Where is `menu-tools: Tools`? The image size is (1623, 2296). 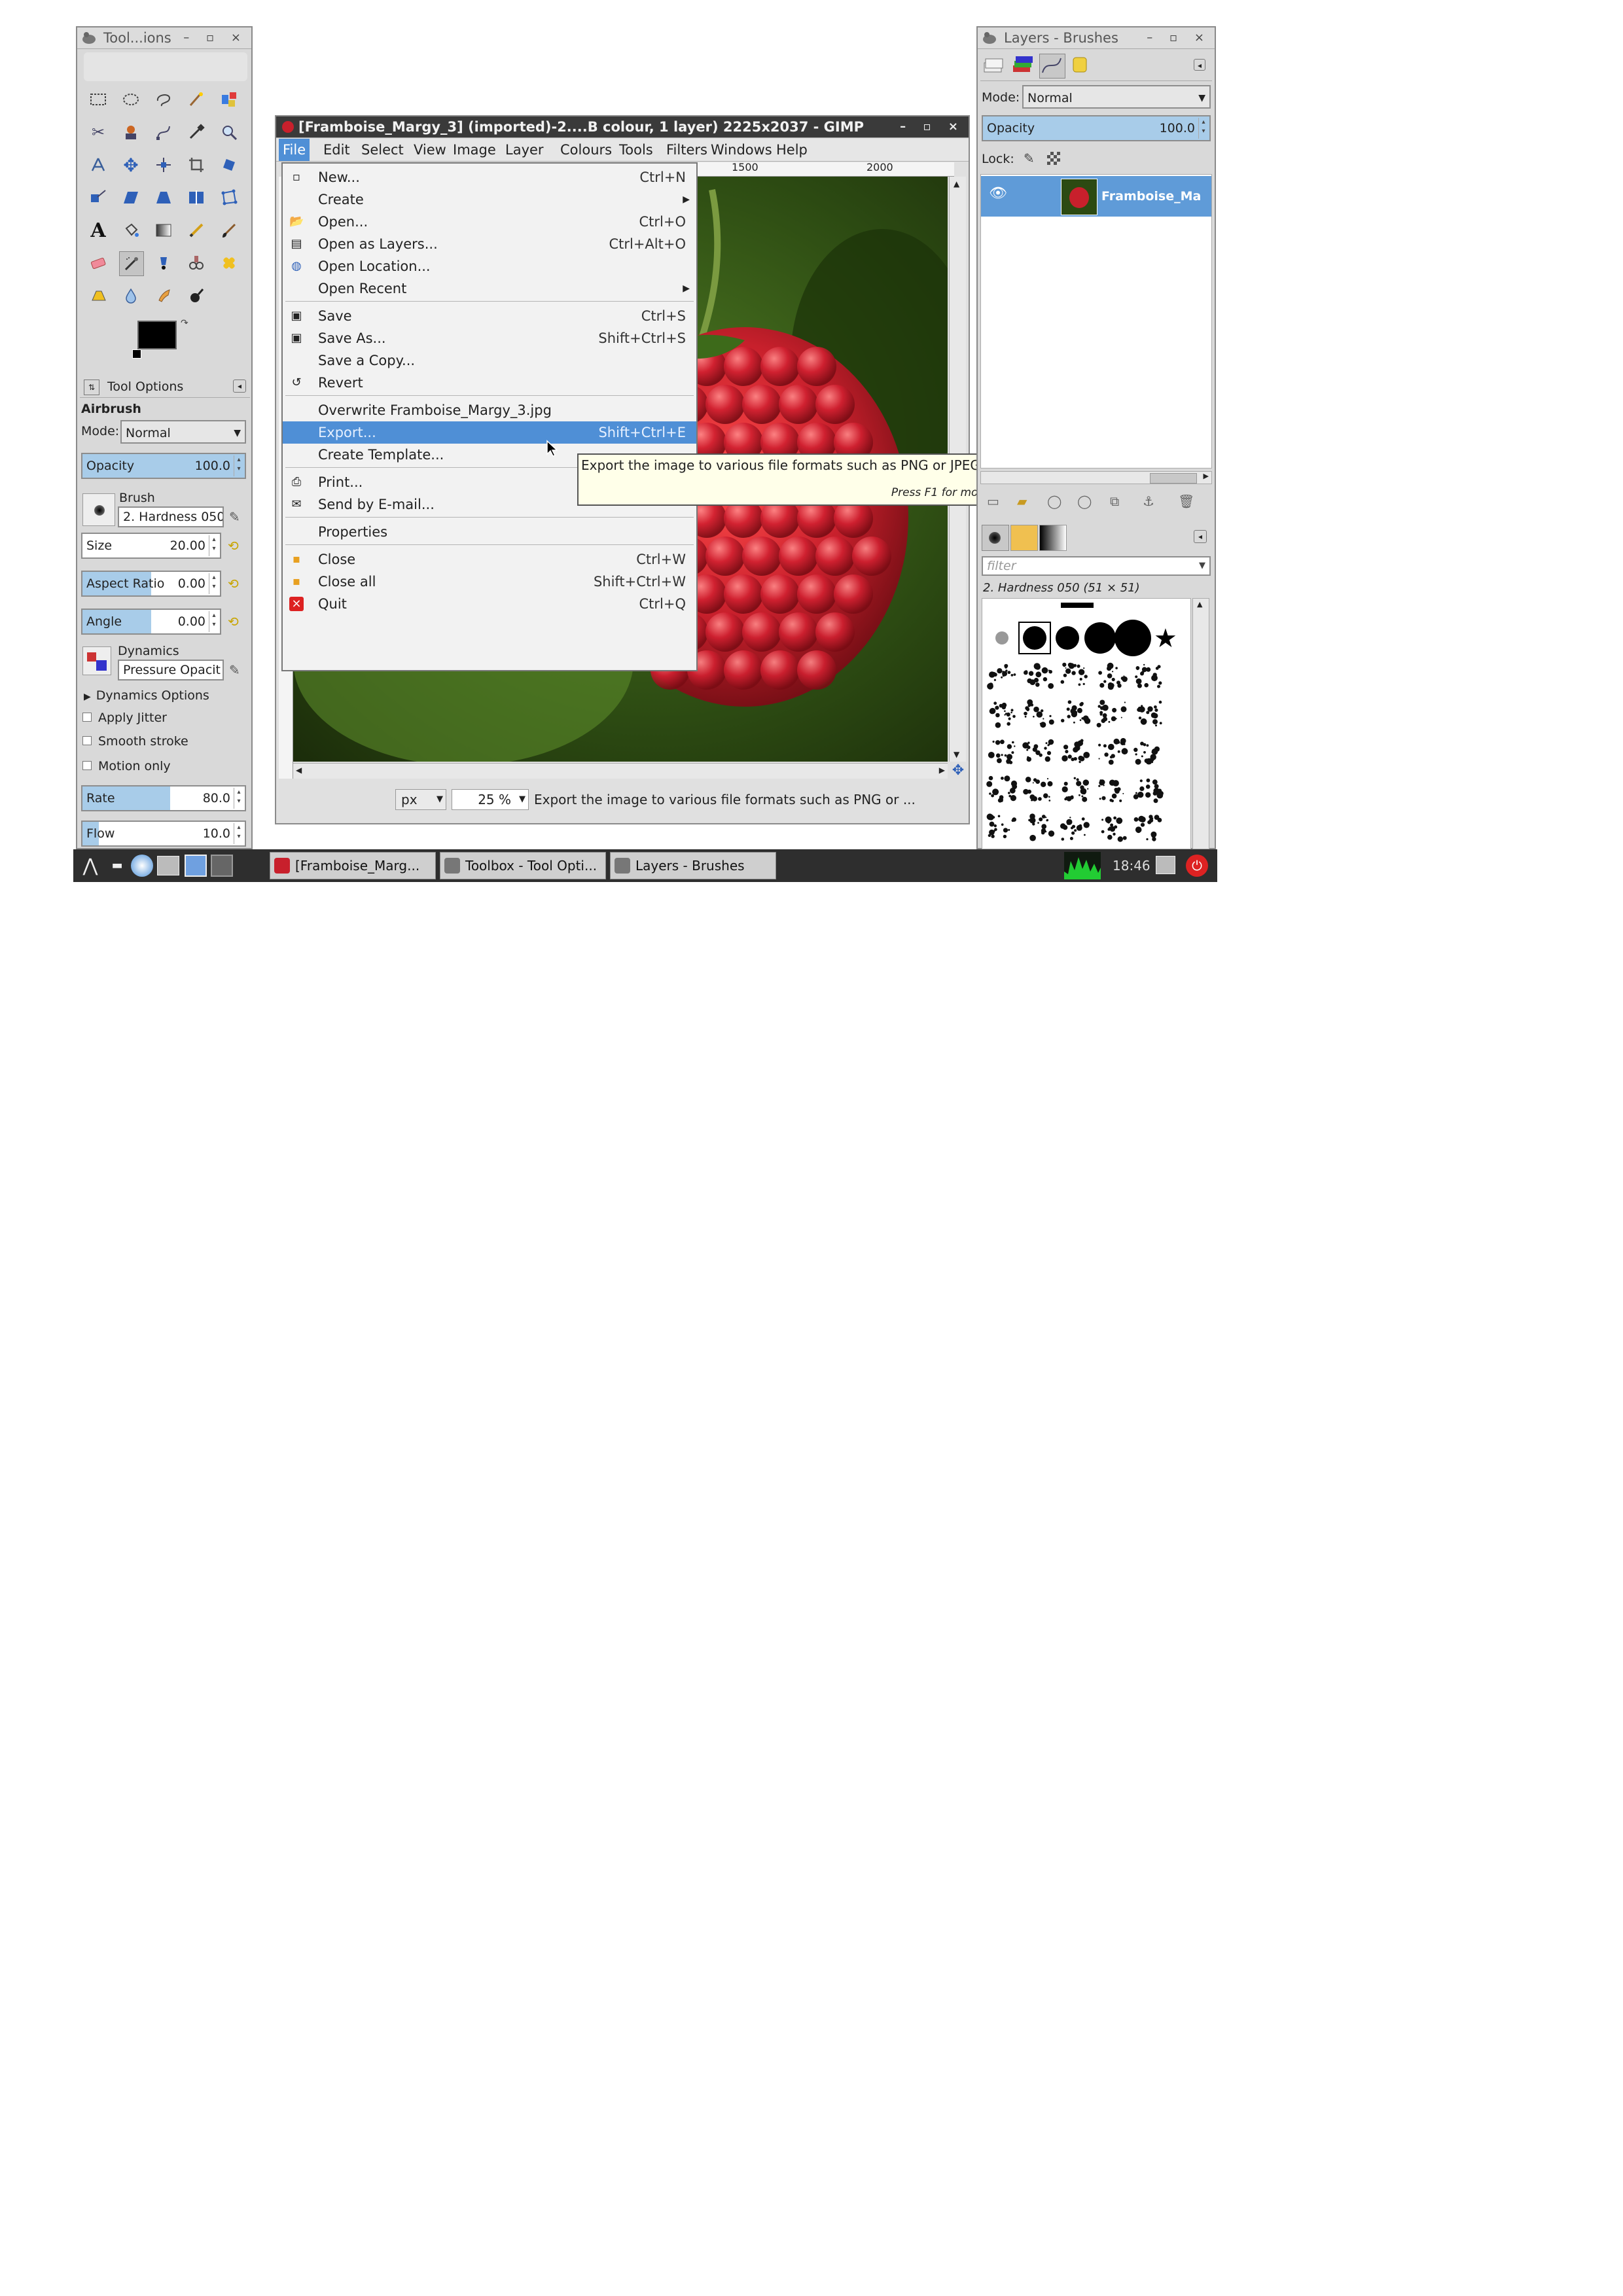
menu-tools: Tools is located at coordinates (636, 150).